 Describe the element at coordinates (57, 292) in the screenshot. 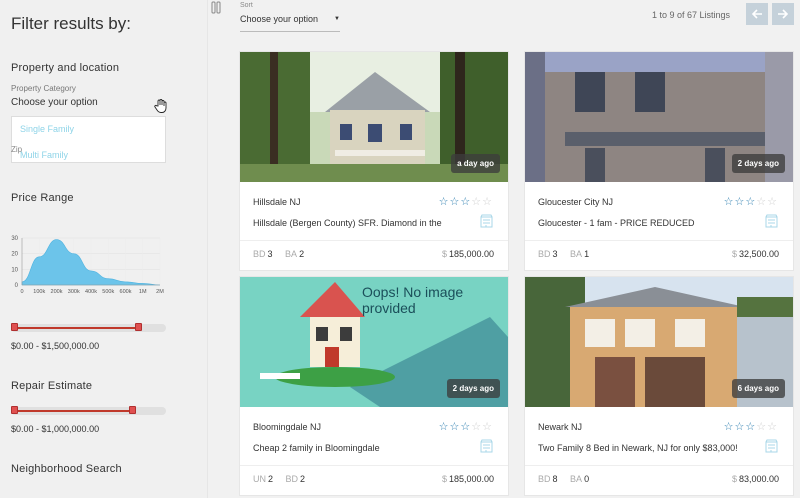

I see `chart-x-tick-label: 200k` at that location.